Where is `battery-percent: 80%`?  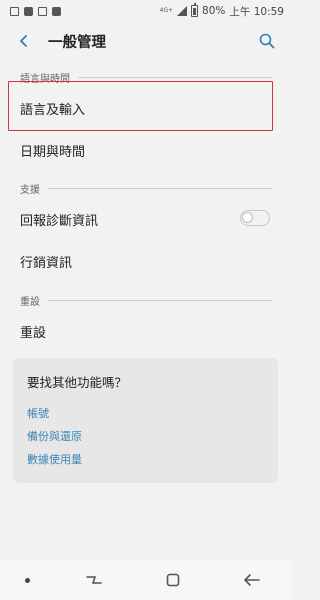 battery-percent: 80% is located at coordinates (214, 11).